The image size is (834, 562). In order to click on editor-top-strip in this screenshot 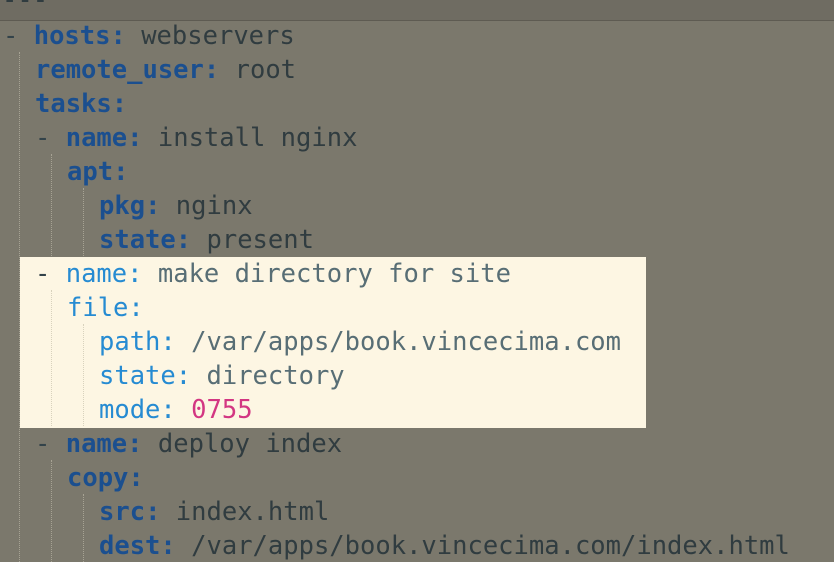, I will do `click(417, 10)`.